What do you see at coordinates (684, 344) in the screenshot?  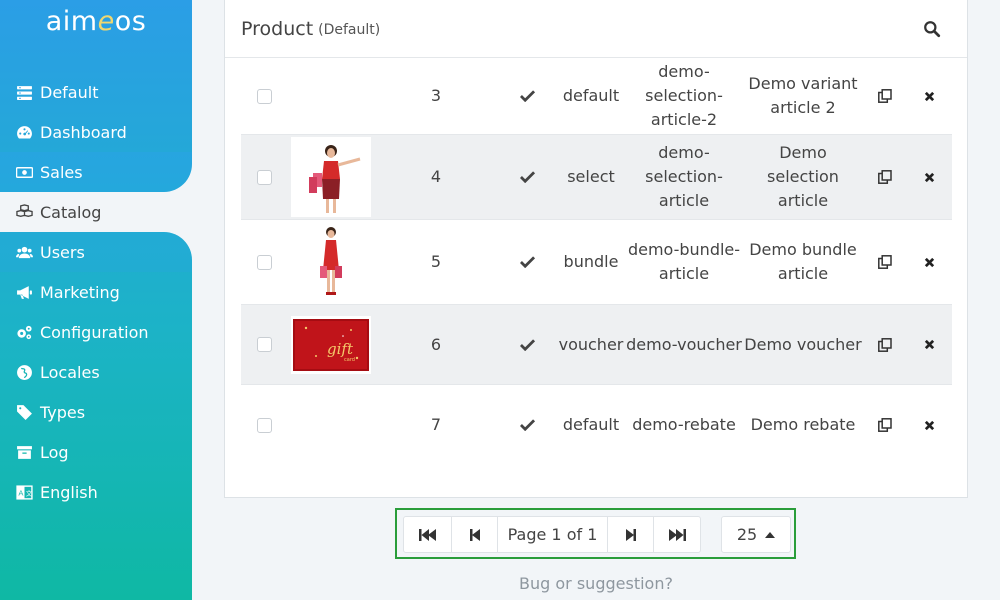 I see `product-code: demo-voucher` at bounding box center [684, 344].